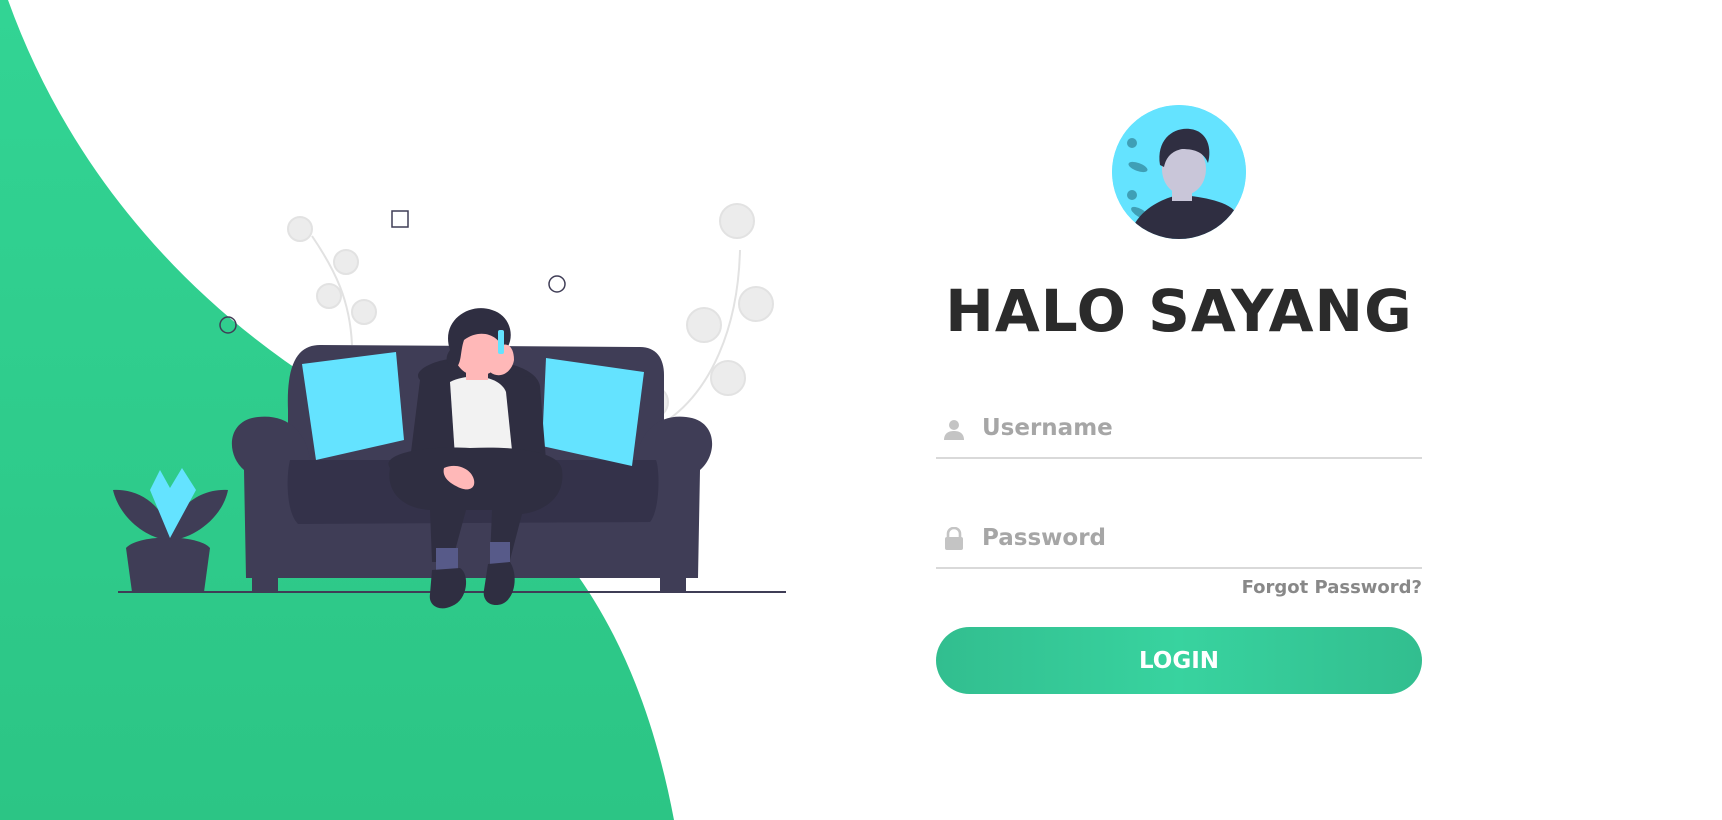 This screenshot has height=820, width=1722. Describe the element at coordinates (1179, 660) in the screenshot. I see `login-button: LOGIN` at that location.